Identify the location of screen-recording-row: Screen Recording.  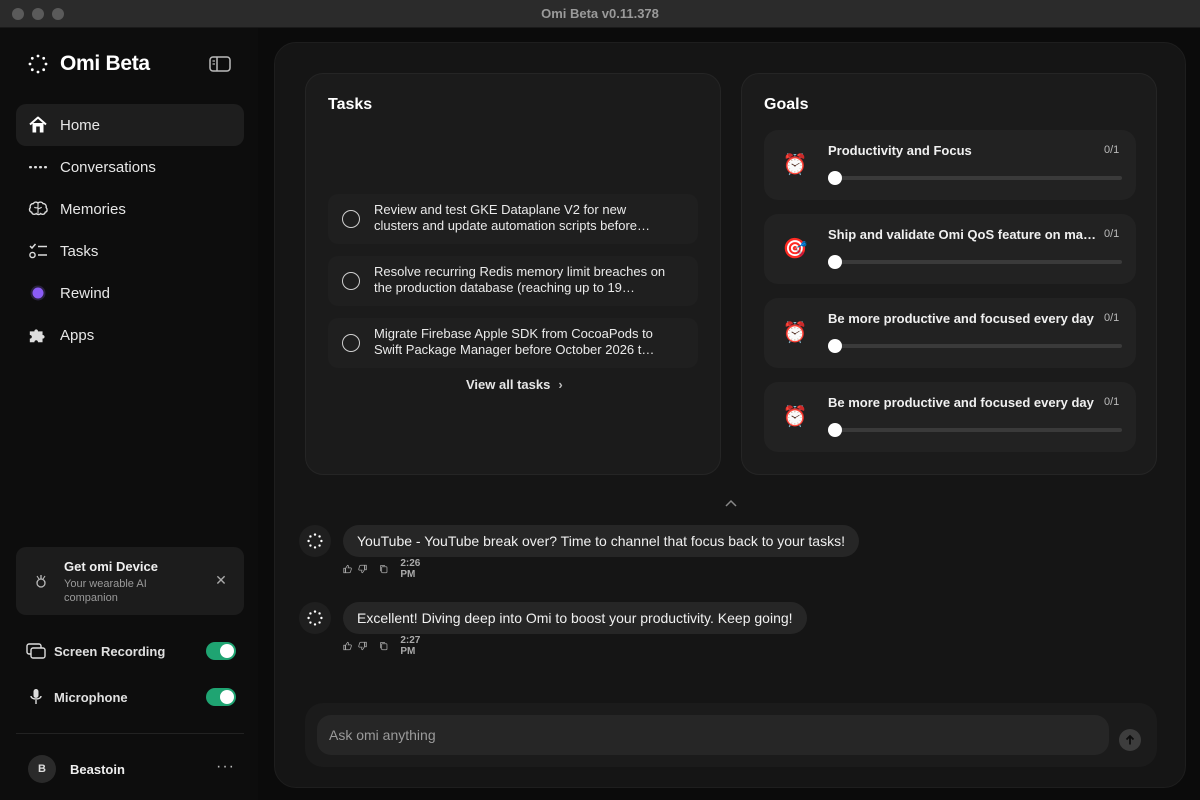
(131, 651).